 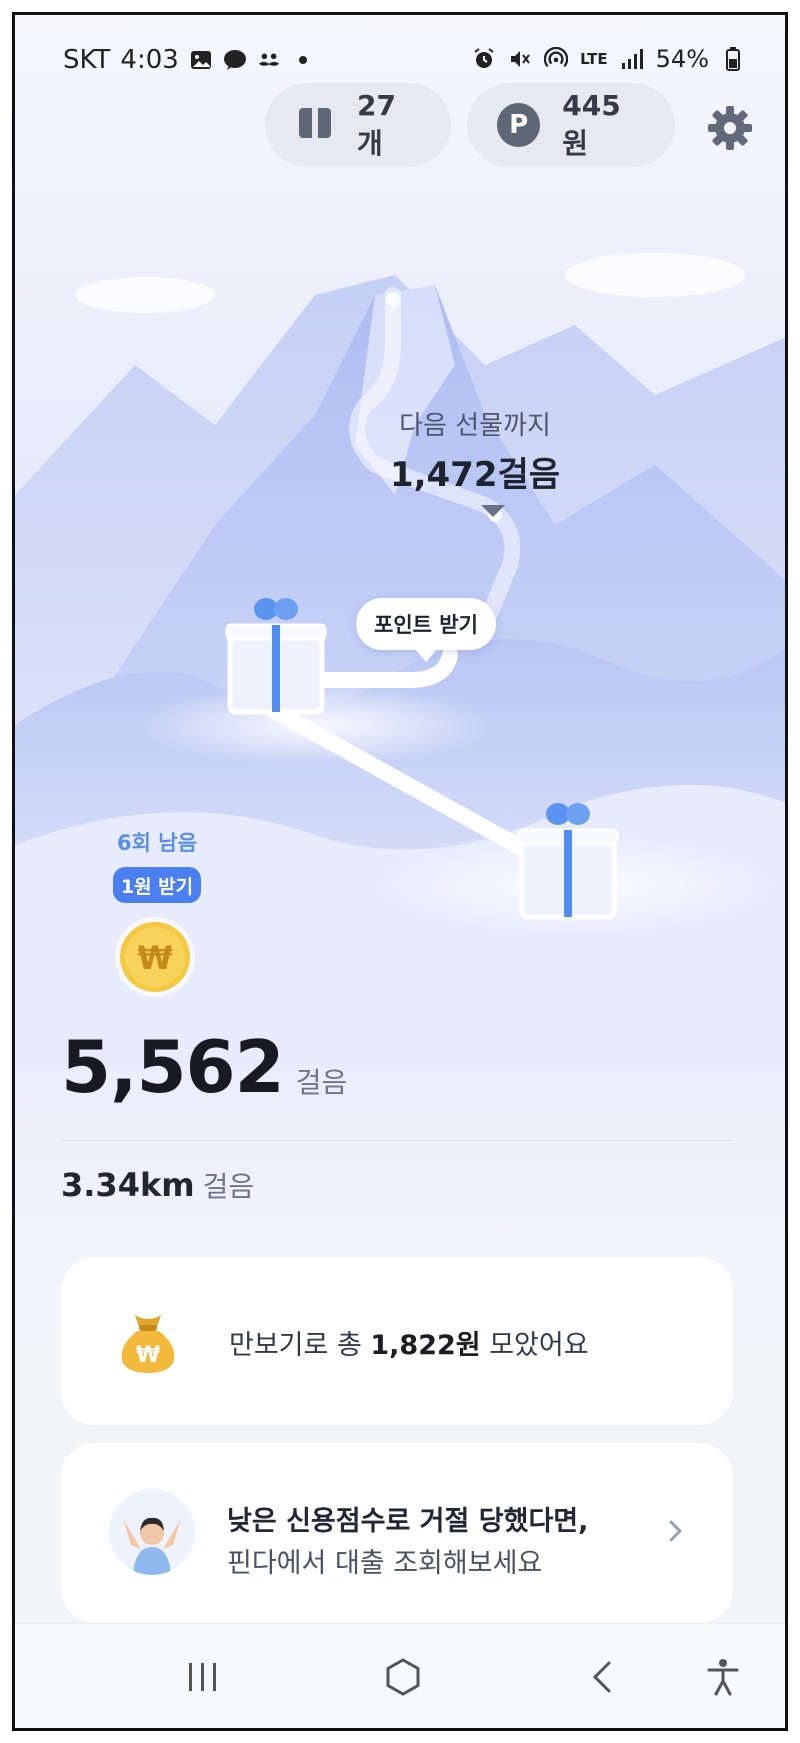 I want to click on distance: 3.34km 걸음, so click(x=157, y=1185).